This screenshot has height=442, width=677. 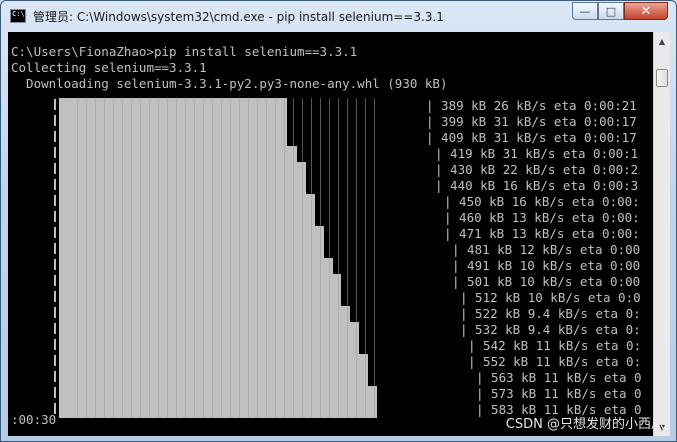 What do you see at coordinates (661, 234) in the screenshot?
I see `vertical-scrollbar: ▲ ▼` at bounding box center [661, 234].